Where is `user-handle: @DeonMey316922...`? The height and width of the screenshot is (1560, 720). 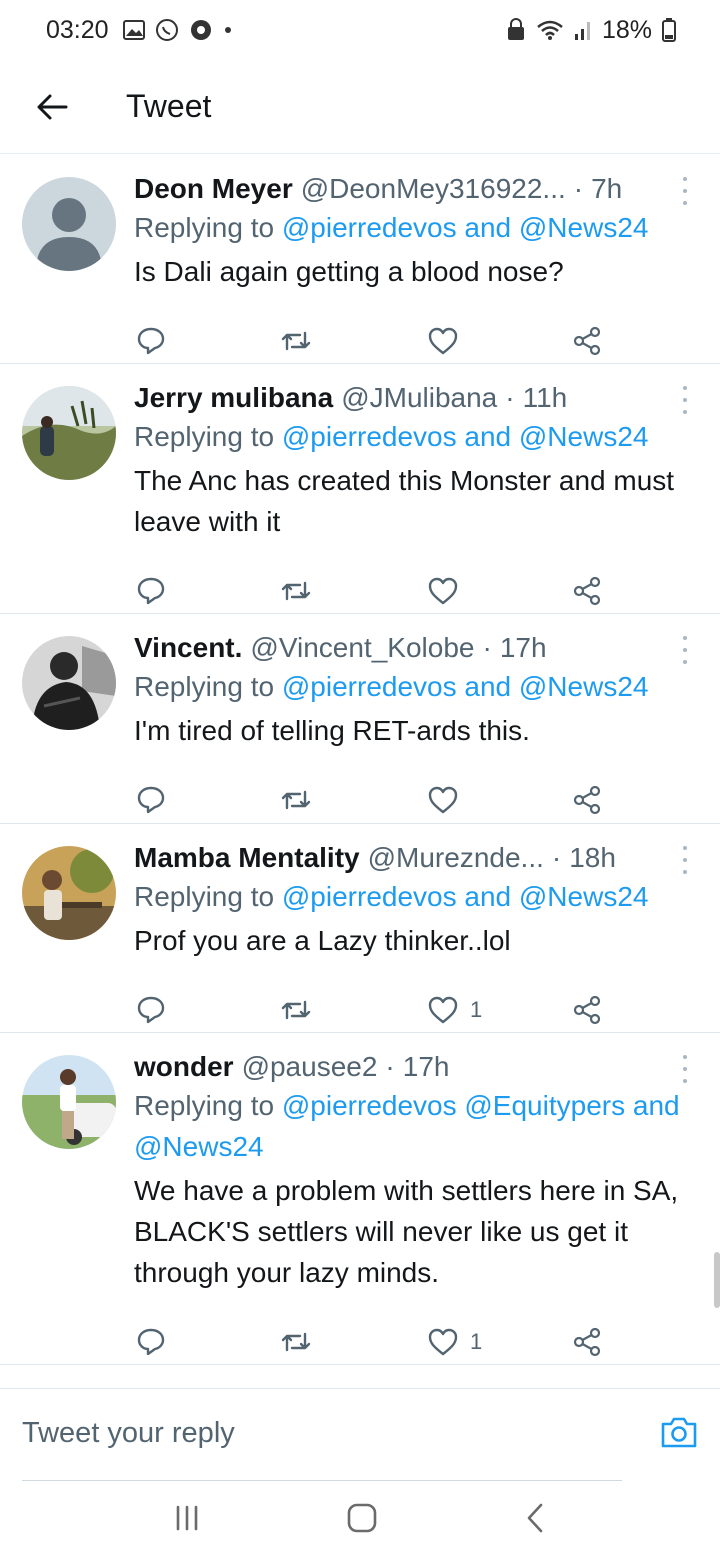
user-handle: @DeonMey316922... is located at coordinates (433, 188).